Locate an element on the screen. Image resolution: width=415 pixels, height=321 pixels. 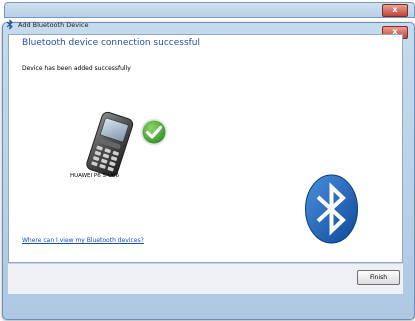
view-bluetooth-devices-link: Where can I view my Bluetooth devices? is located at coordinates (83, 240).